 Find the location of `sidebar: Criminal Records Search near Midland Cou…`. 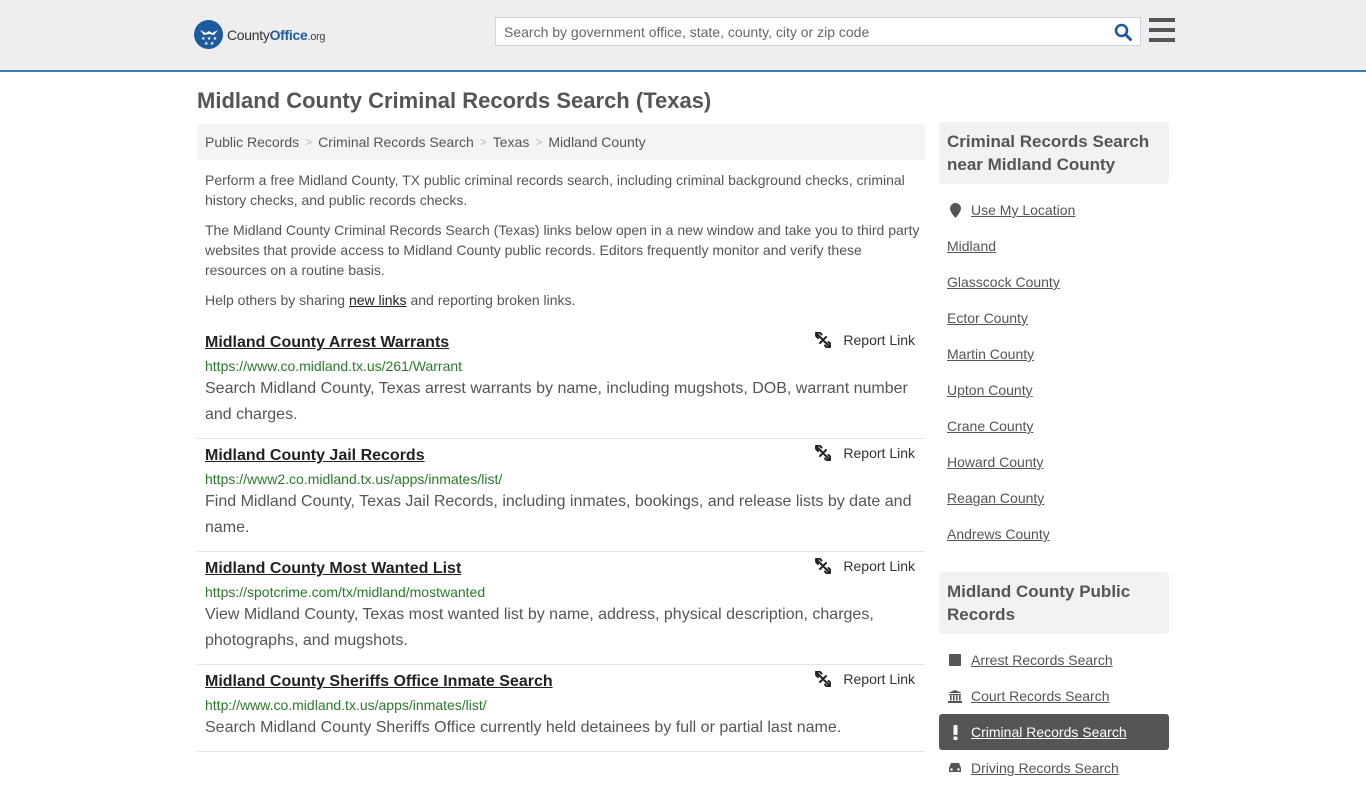

sidebar: Criminal Records Search near Midland Cou… is located at coordinates (1054, 454).